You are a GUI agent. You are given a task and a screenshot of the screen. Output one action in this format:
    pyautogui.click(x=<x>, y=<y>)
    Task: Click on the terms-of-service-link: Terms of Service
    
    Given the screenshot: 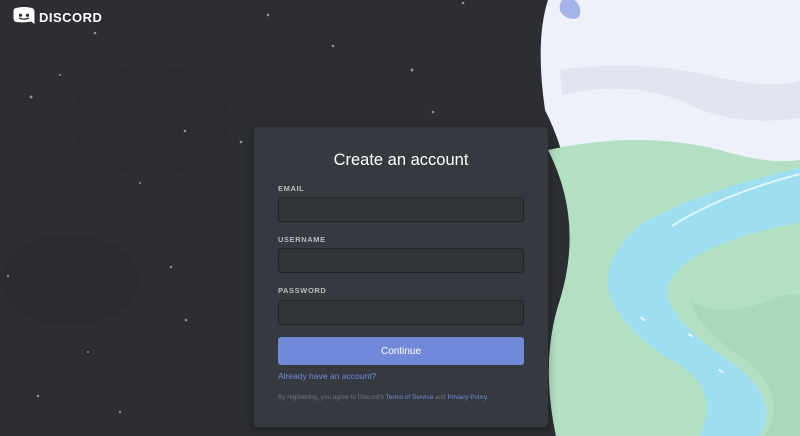 What is the action you would take?
    pyautogui.click(x=410, y=397)
    